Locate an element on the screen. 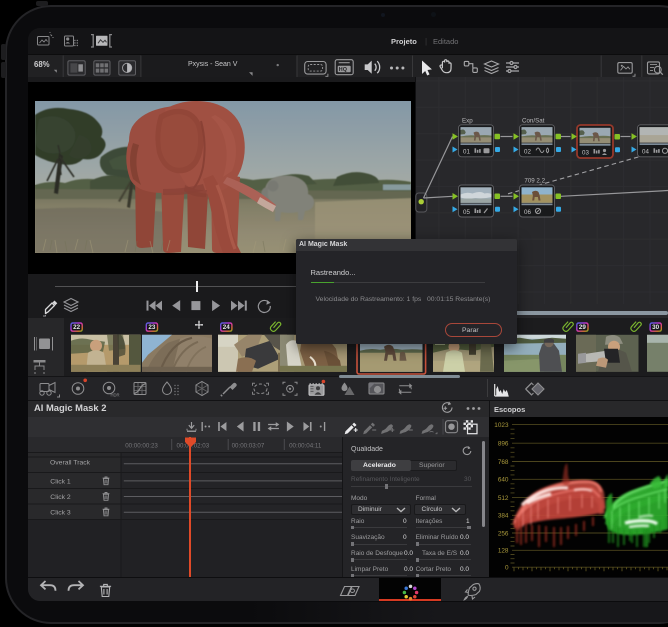  svg-text: Overall Track is located at coordinates (70, 462).